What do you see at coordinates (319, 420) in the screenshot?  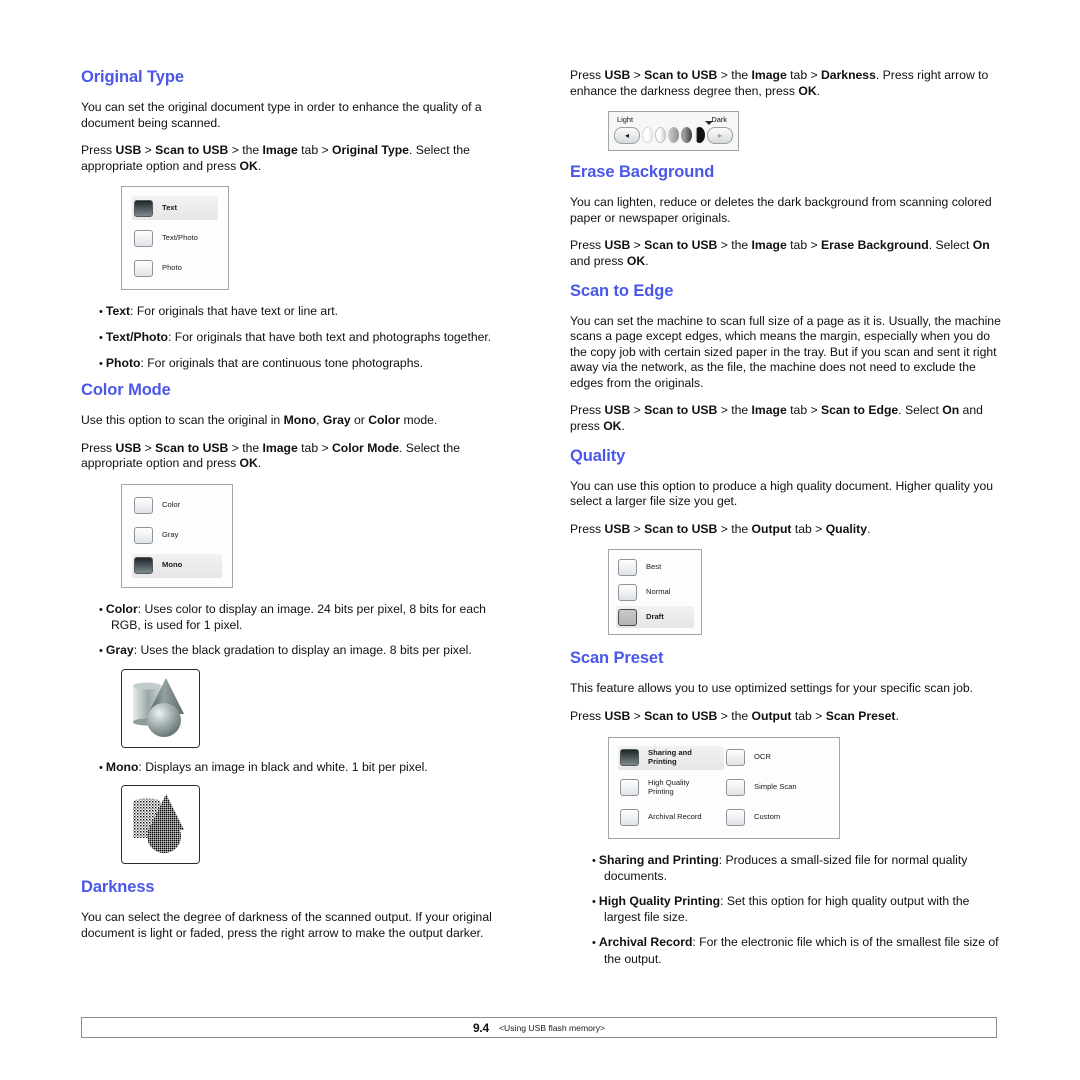 I see `intro-comma: ,` at bounding box center [319, 420].